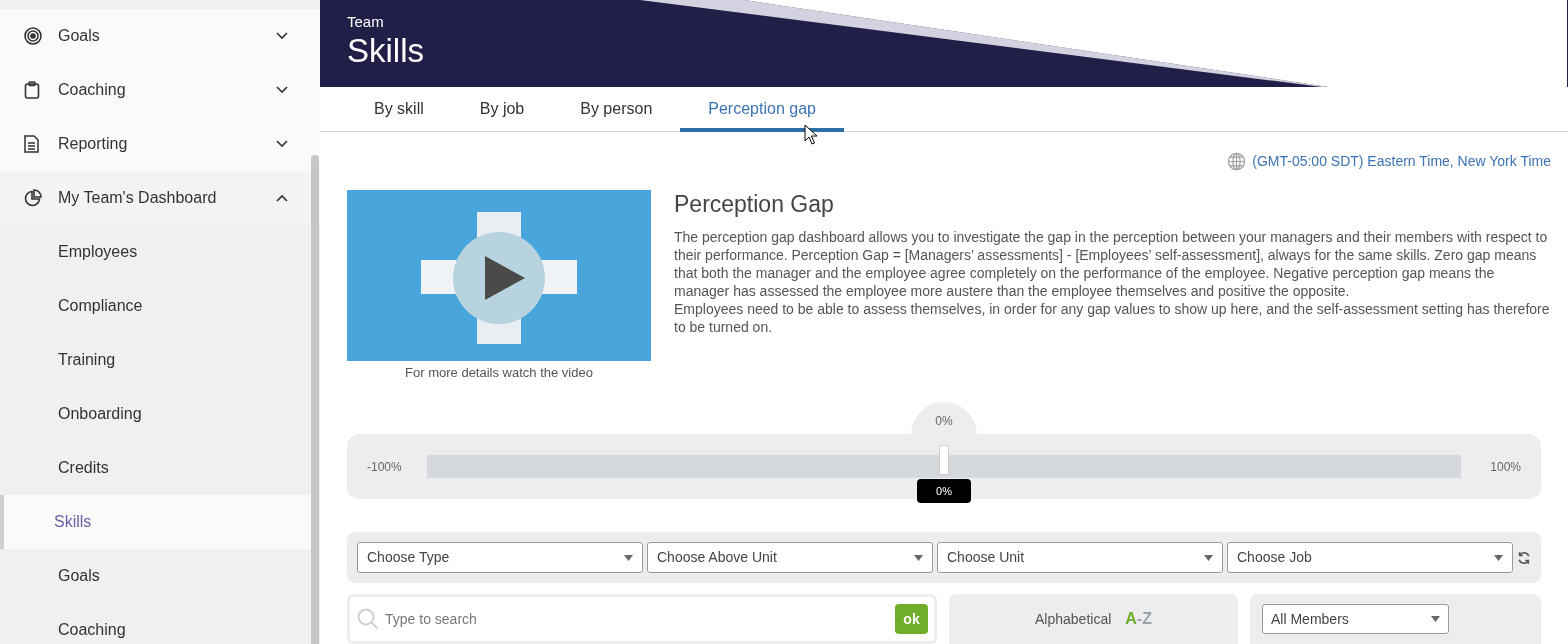 This screenshot has height=644, width=1568. What do you see at coordinates (1073, 619) in the screenshot?
I see `sort-label: Alphabetical` at bounding box center [1073, 619].